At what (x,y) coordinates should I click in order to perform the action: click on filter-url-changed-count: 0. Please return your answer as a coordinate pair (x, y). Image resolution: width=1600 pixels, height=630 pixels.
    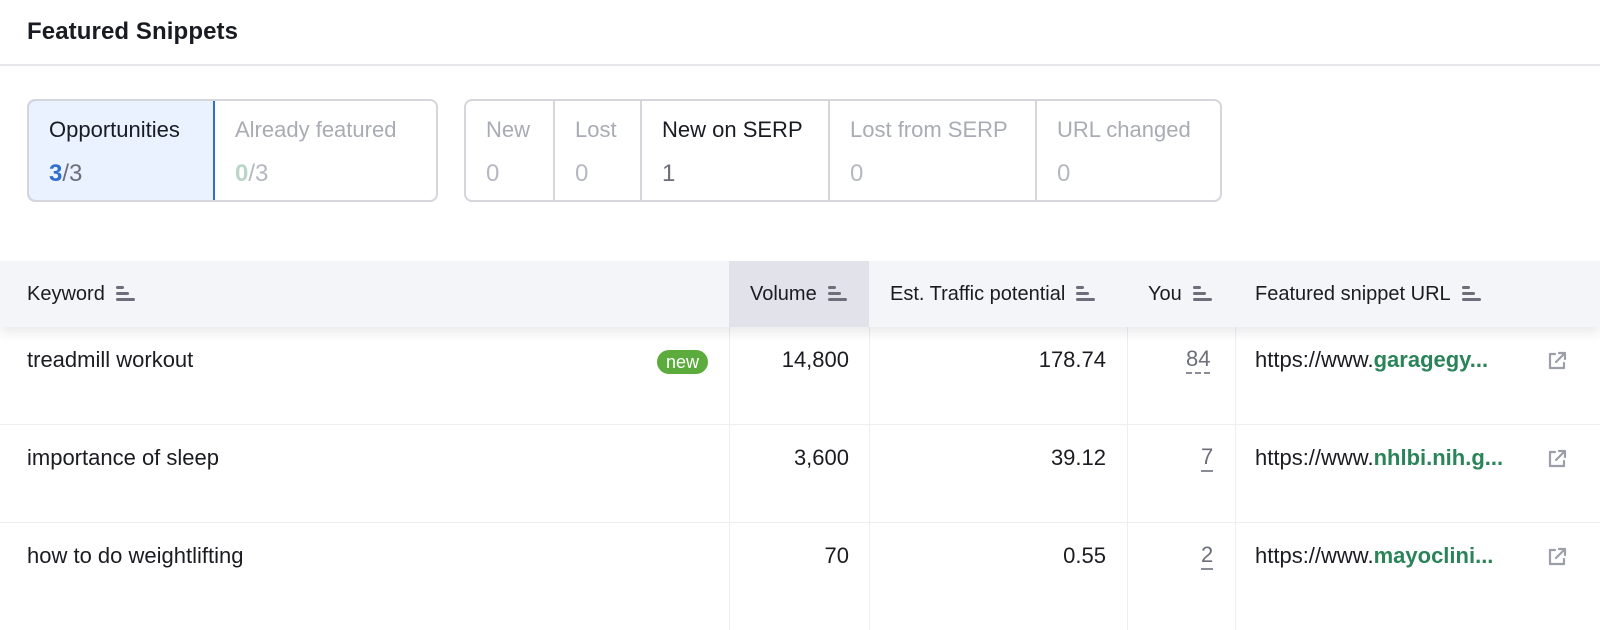
    Looking at the image, I should click on (1064, 173).